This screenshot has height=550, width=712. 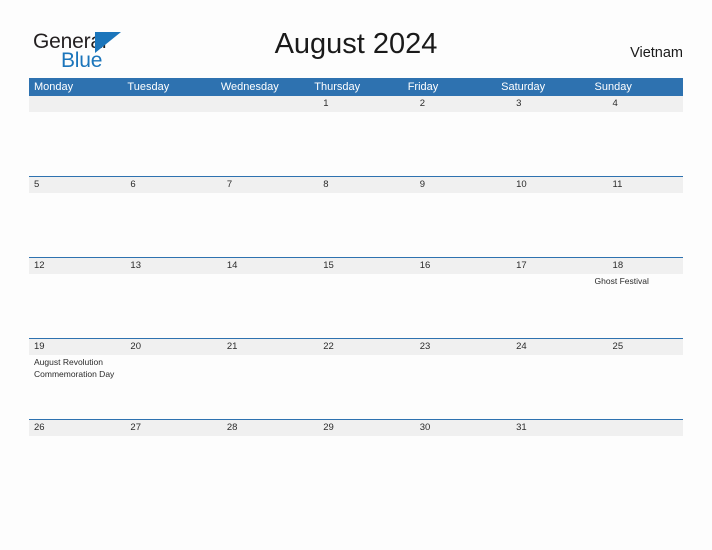 I want to click on week-event-band: Ghost Festival, so click(x=356, y=306).